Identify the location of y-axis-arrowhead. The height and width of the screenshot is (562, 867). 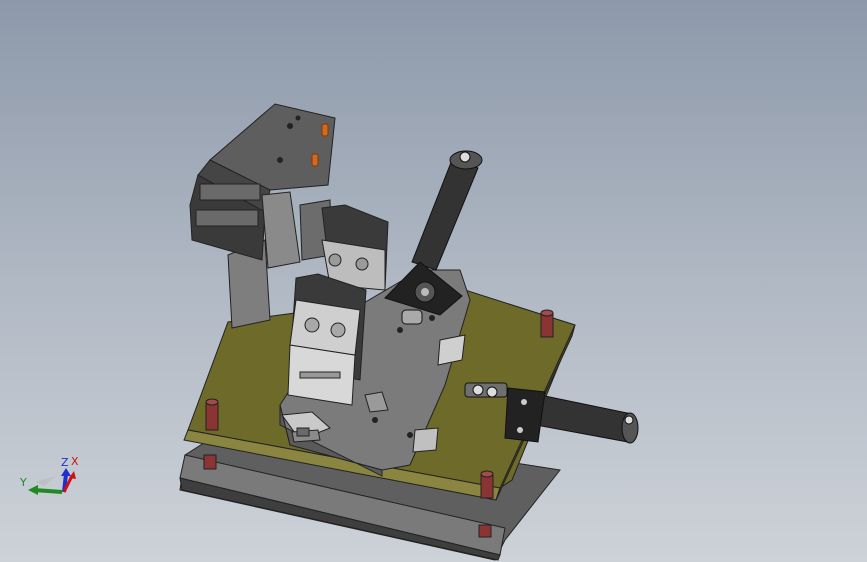
(33, 490).